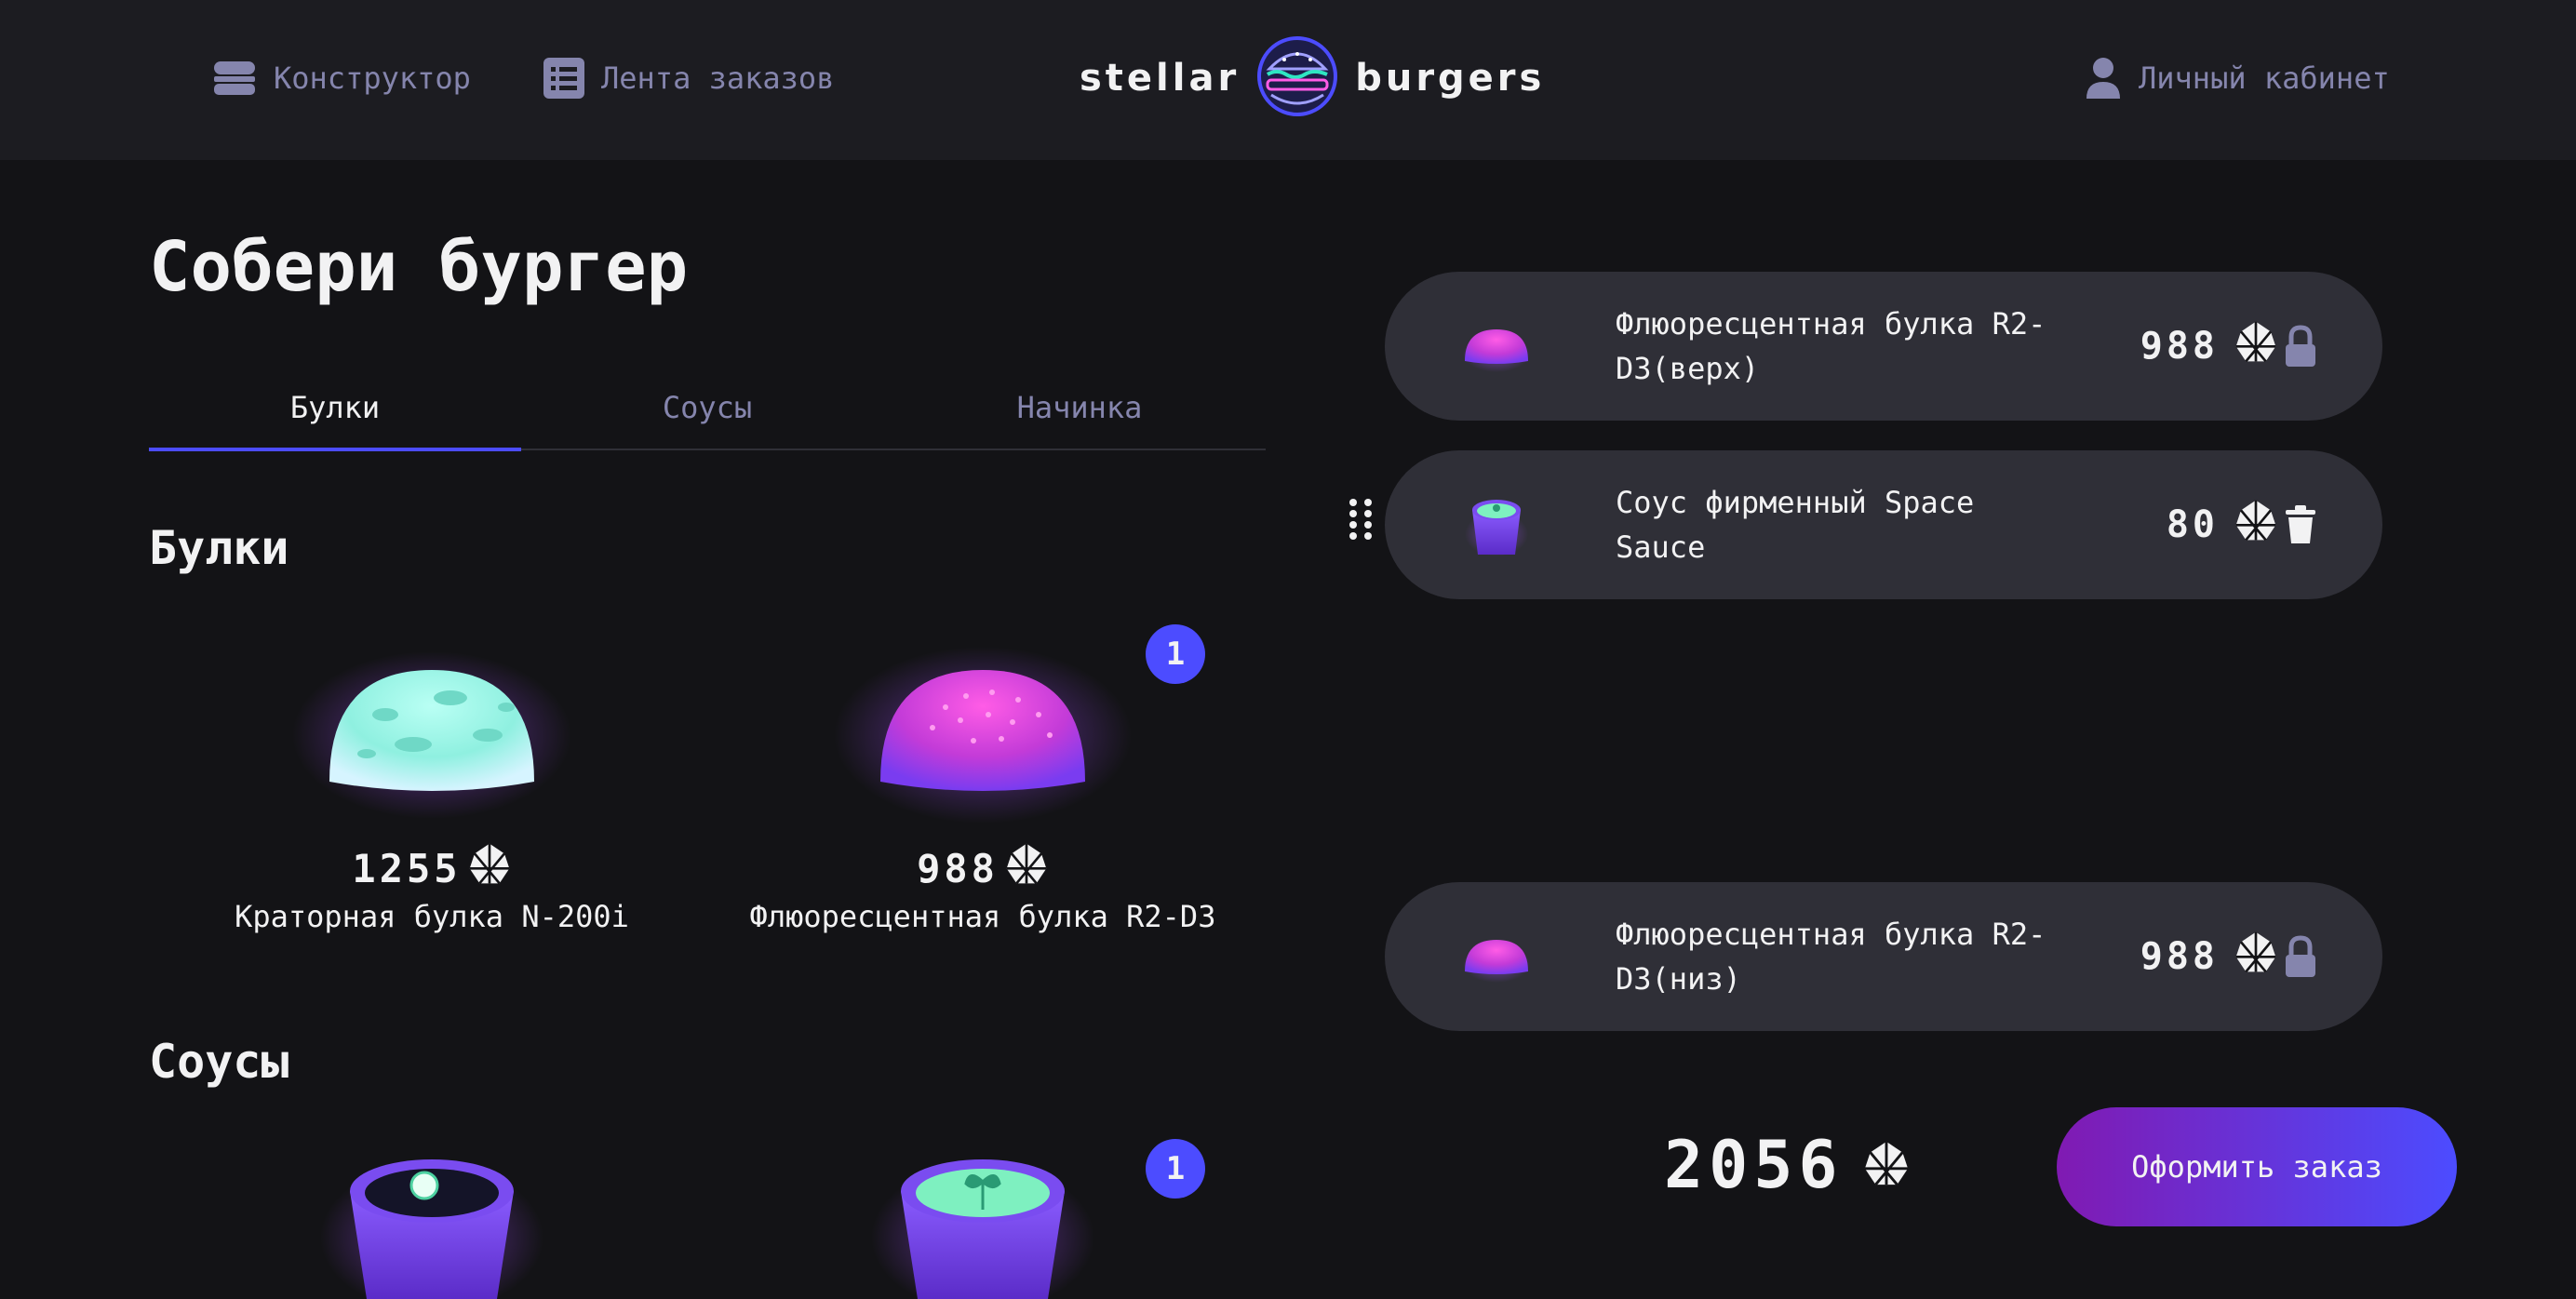 This screenshot has width=2576, height=1299. Describe the element at coordinates (407, 868) in the screenshot. I see `ingredient-price-value: 1255` at that location.